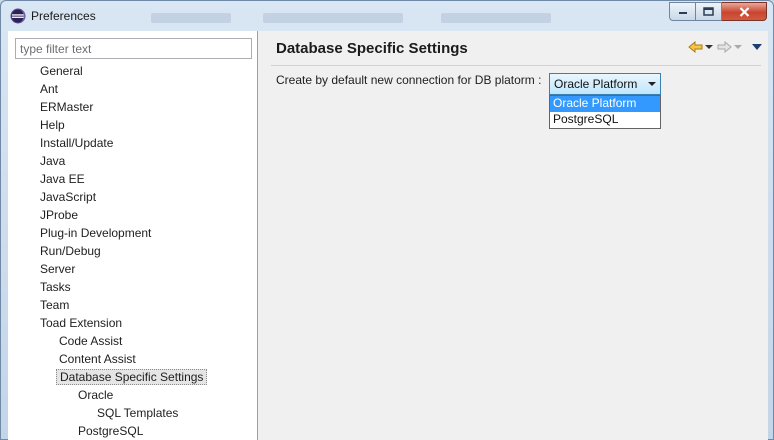 Image resolution: width=774 pixels, height=440 pixels. I want to click on tree-item-label: Java, so click(53, 161).